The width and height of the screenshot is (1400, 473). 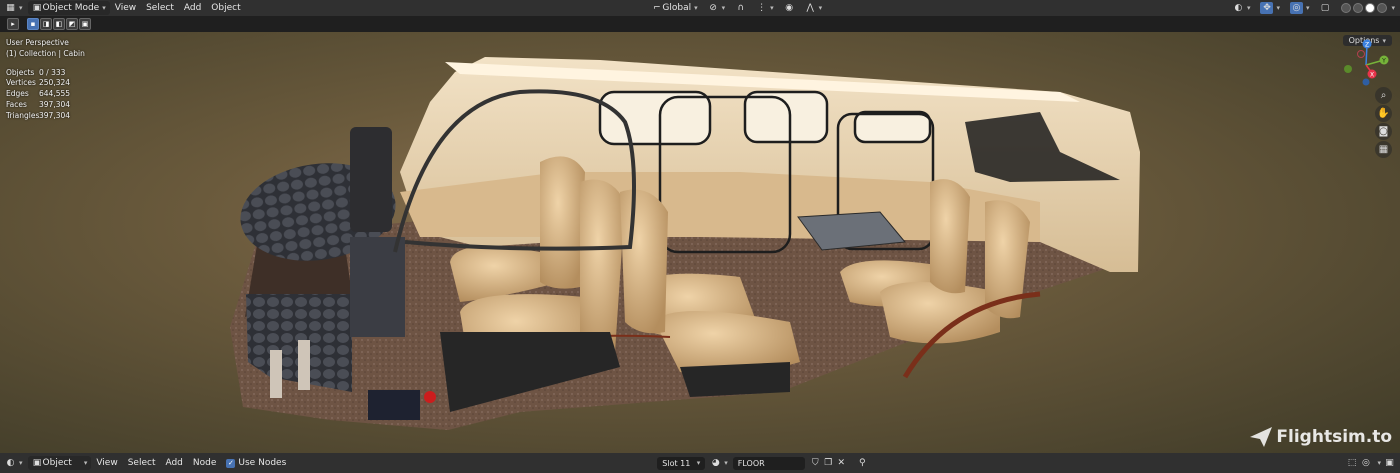 I want to click on proportional-edit-toggle: ◉, so click(x=789, y=8).